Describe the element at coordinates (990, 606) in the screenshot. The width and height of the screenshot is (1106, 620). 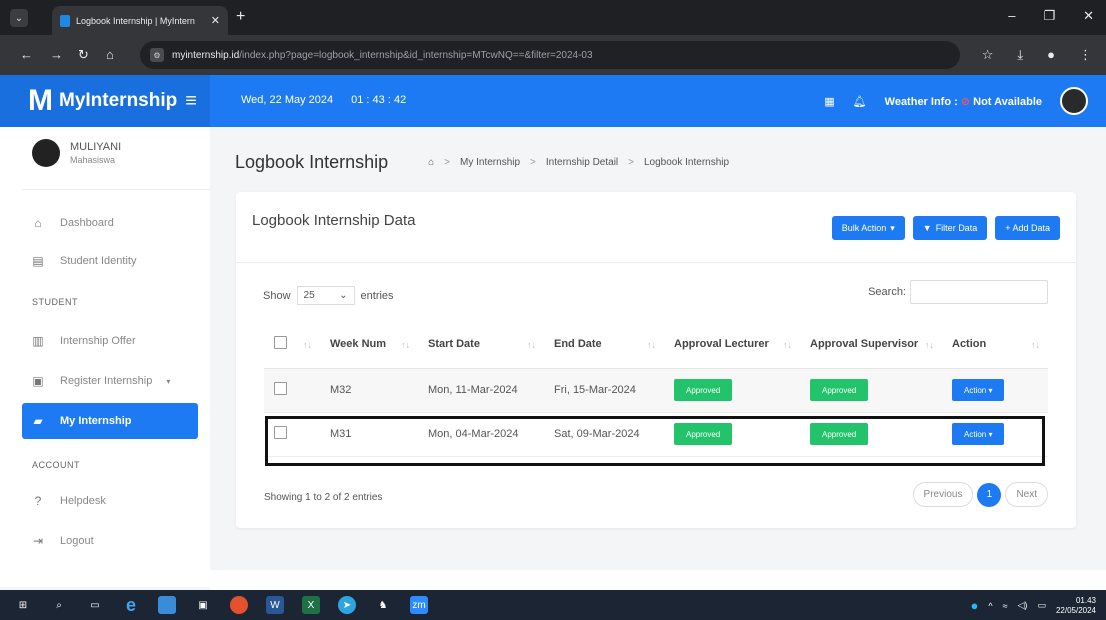
I see `chevron-up-icon: ^` at that location.